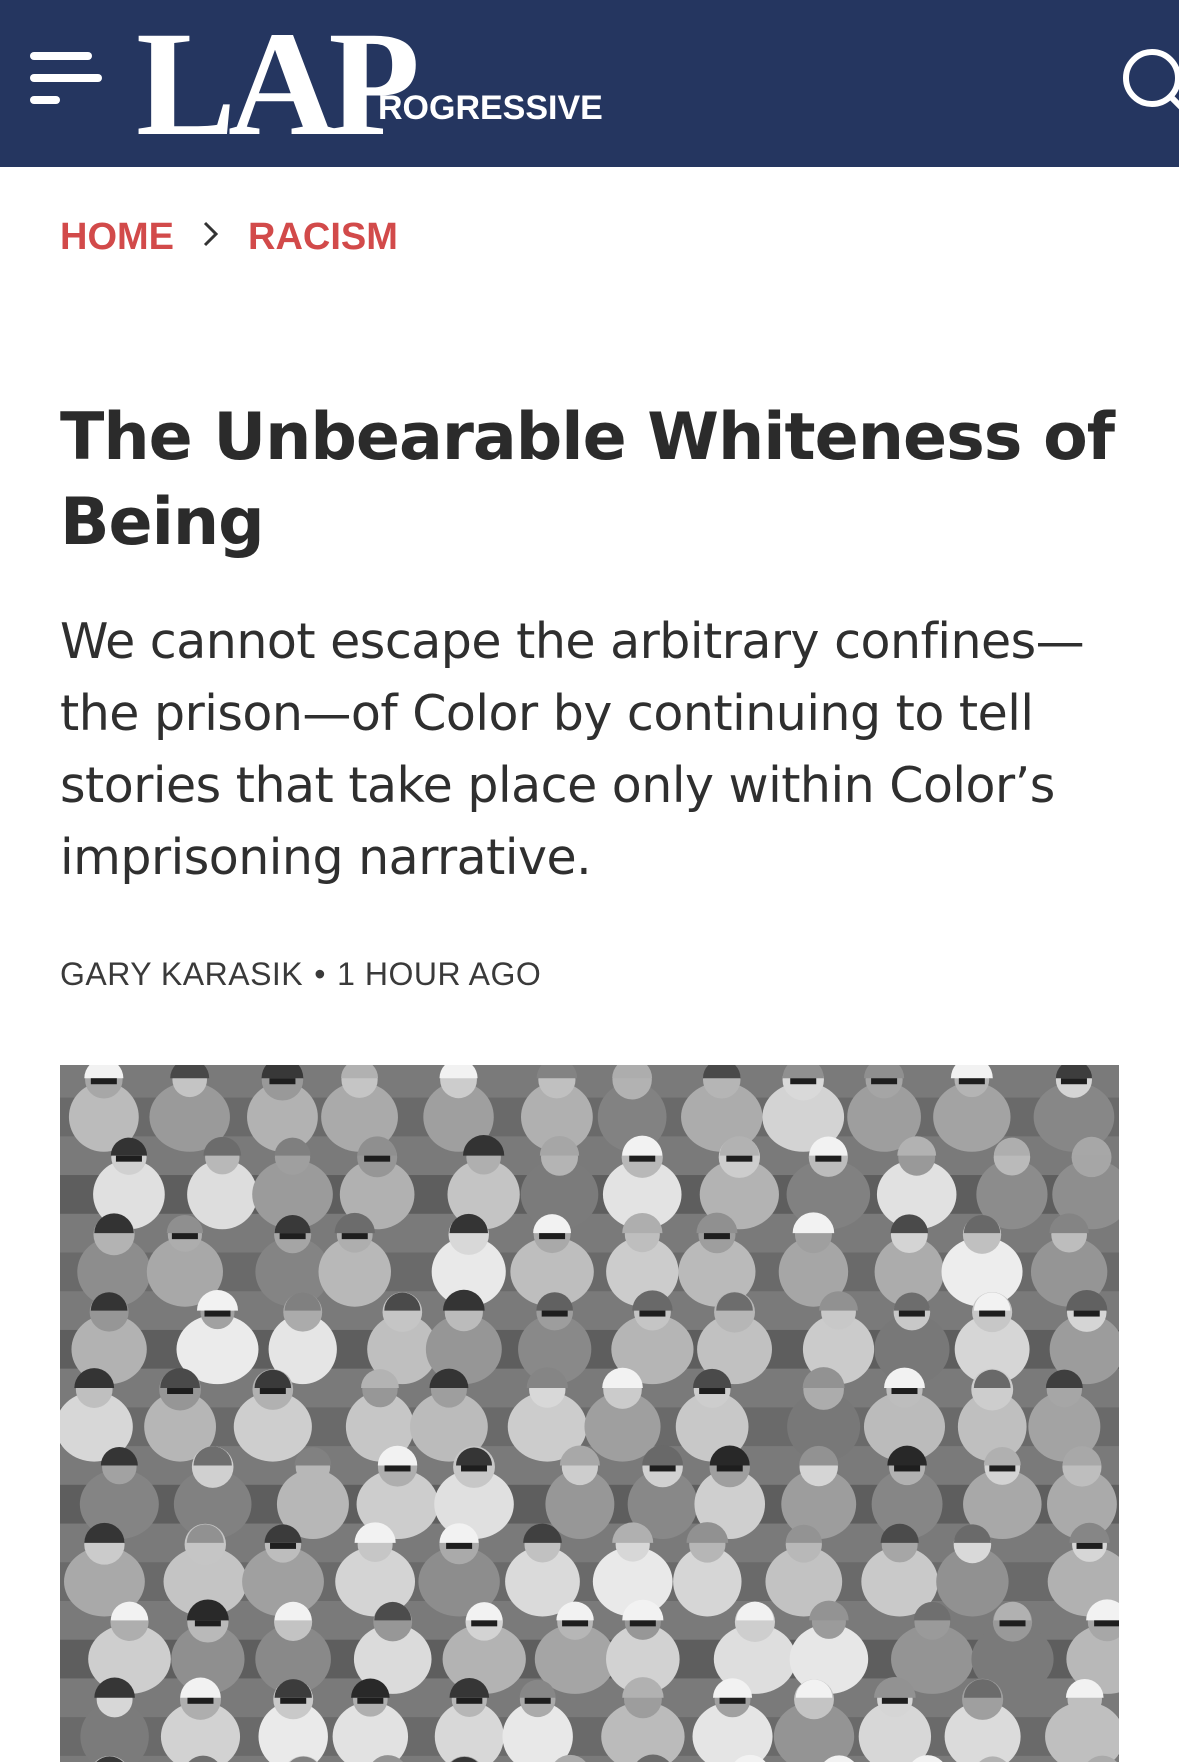 The width and height of the screenshot is (1179, 1762). What do you see at coordinates (278, 84) in the screenshot?
I see `logo-main: LAP` at bounding box center [278, 84].